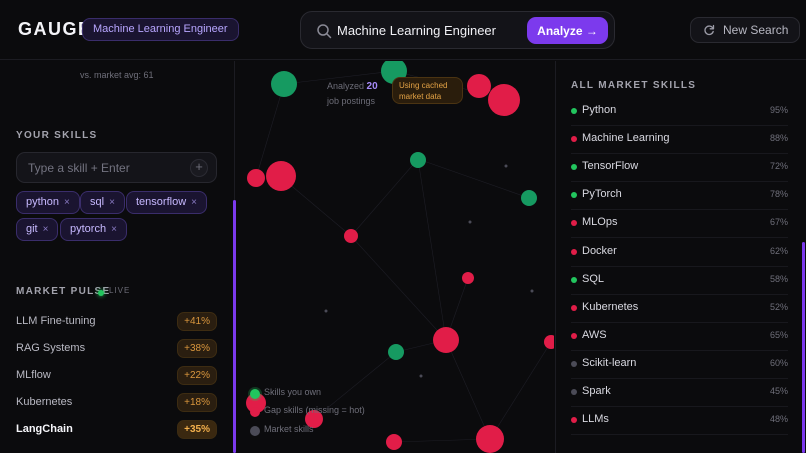 The image size is (806, 453). Describe the element at coordinates (44, 429) in the screenshot. I see `pulse-skill-name: LangChain` at that location.